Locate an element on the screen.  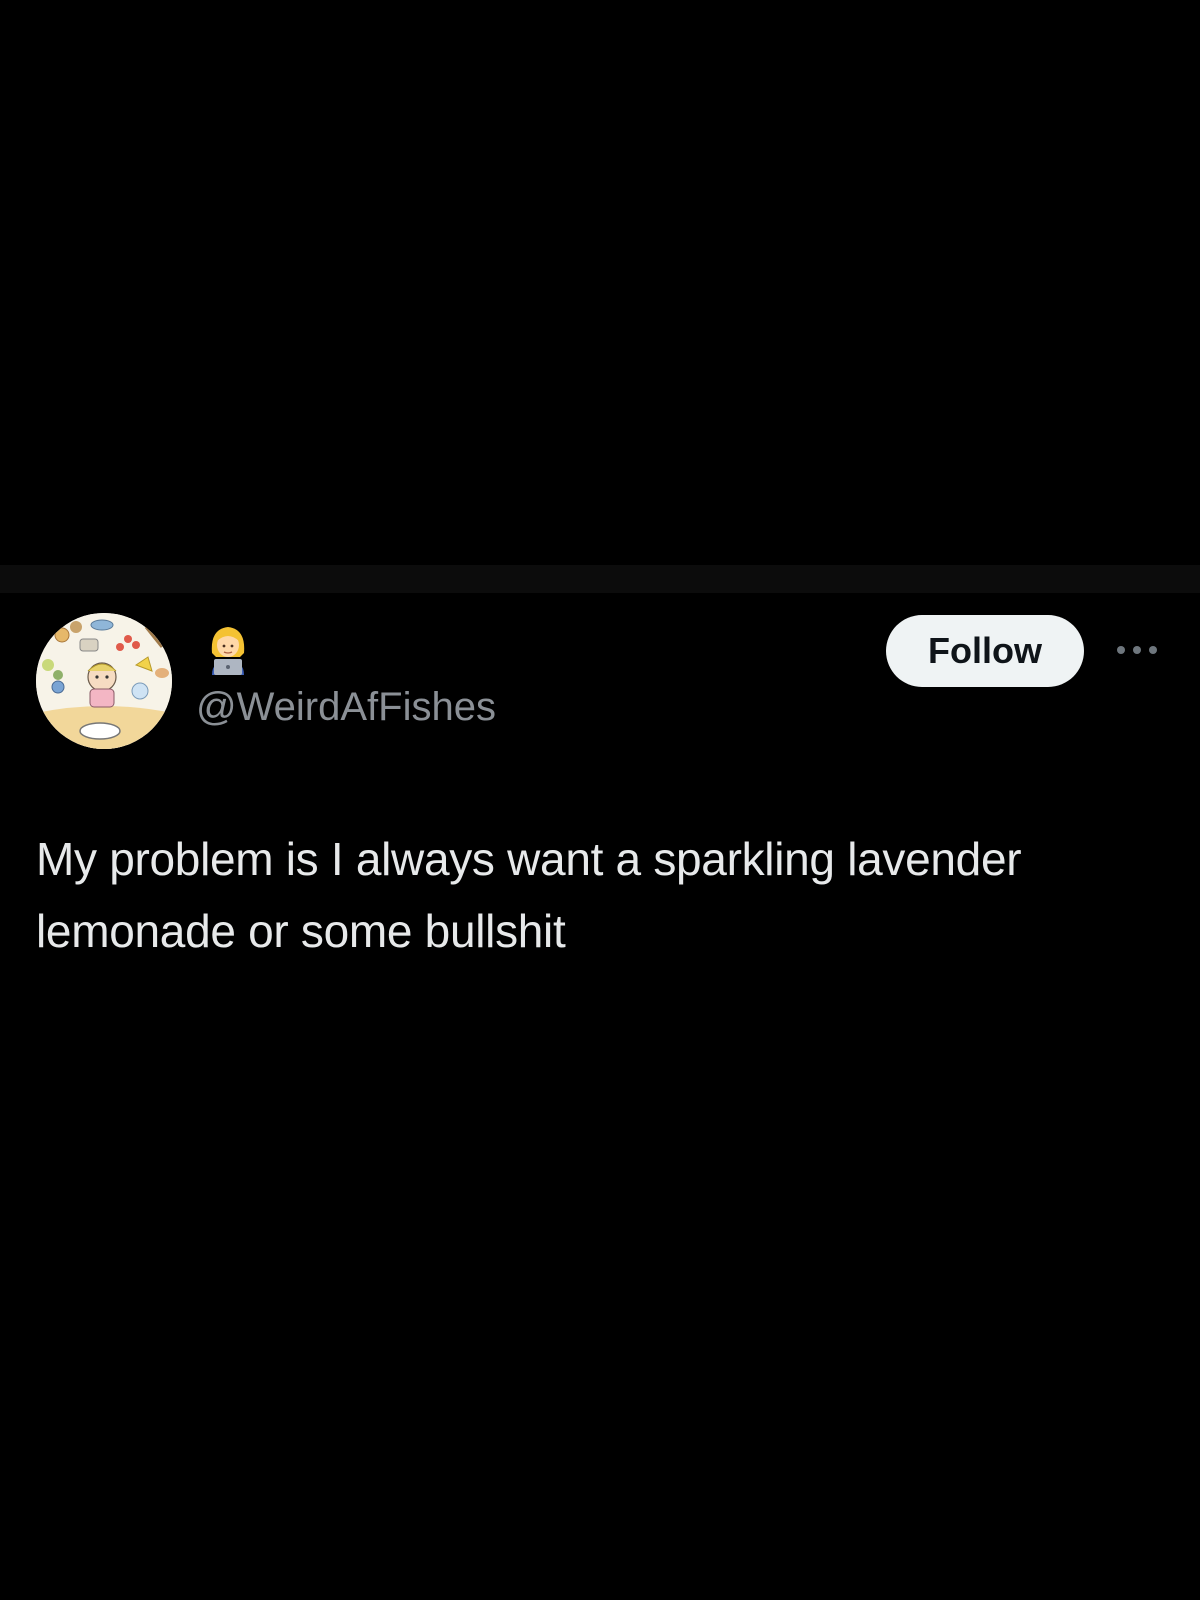
more-options-icon is located at coordinates (1137, 650).